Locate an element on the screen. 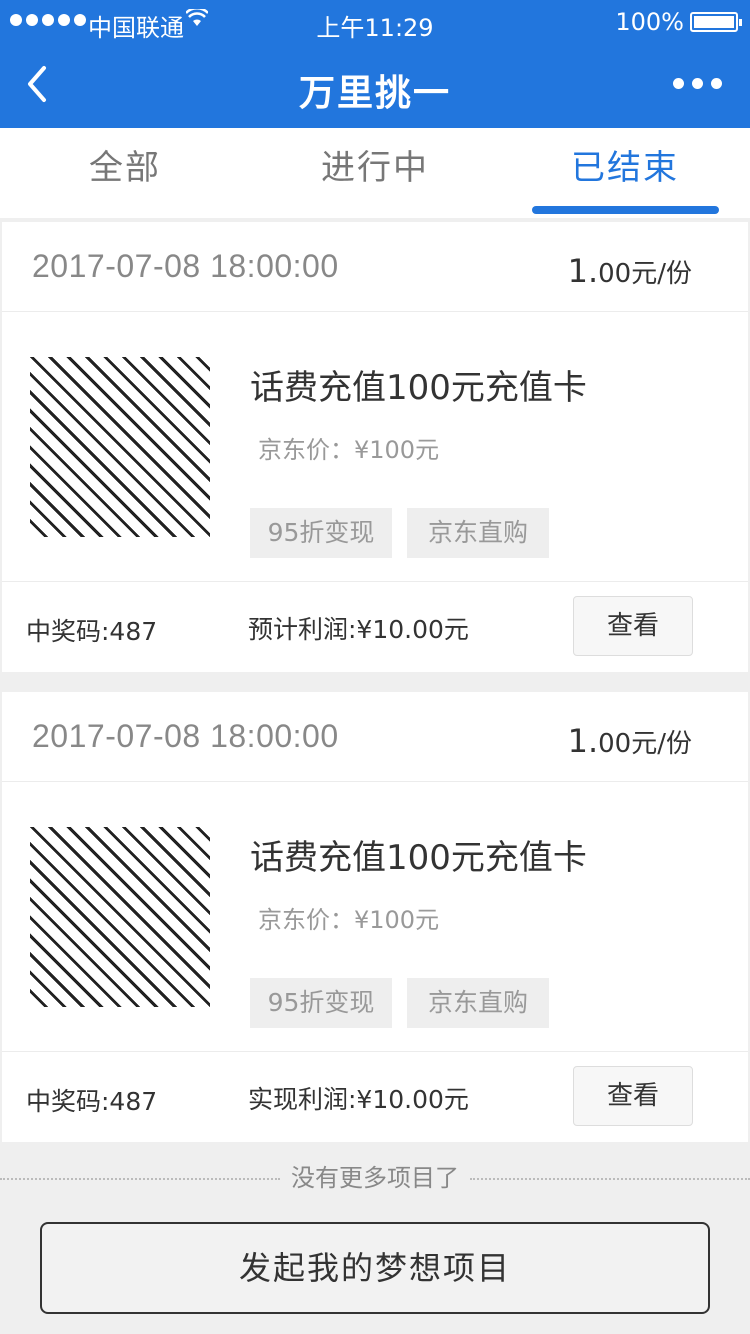 The height and width of the screenshot is (1334, 750). top-bar: 中国联通 上午11:29 100% 万里挑一 is located at coordinates (375, 64).